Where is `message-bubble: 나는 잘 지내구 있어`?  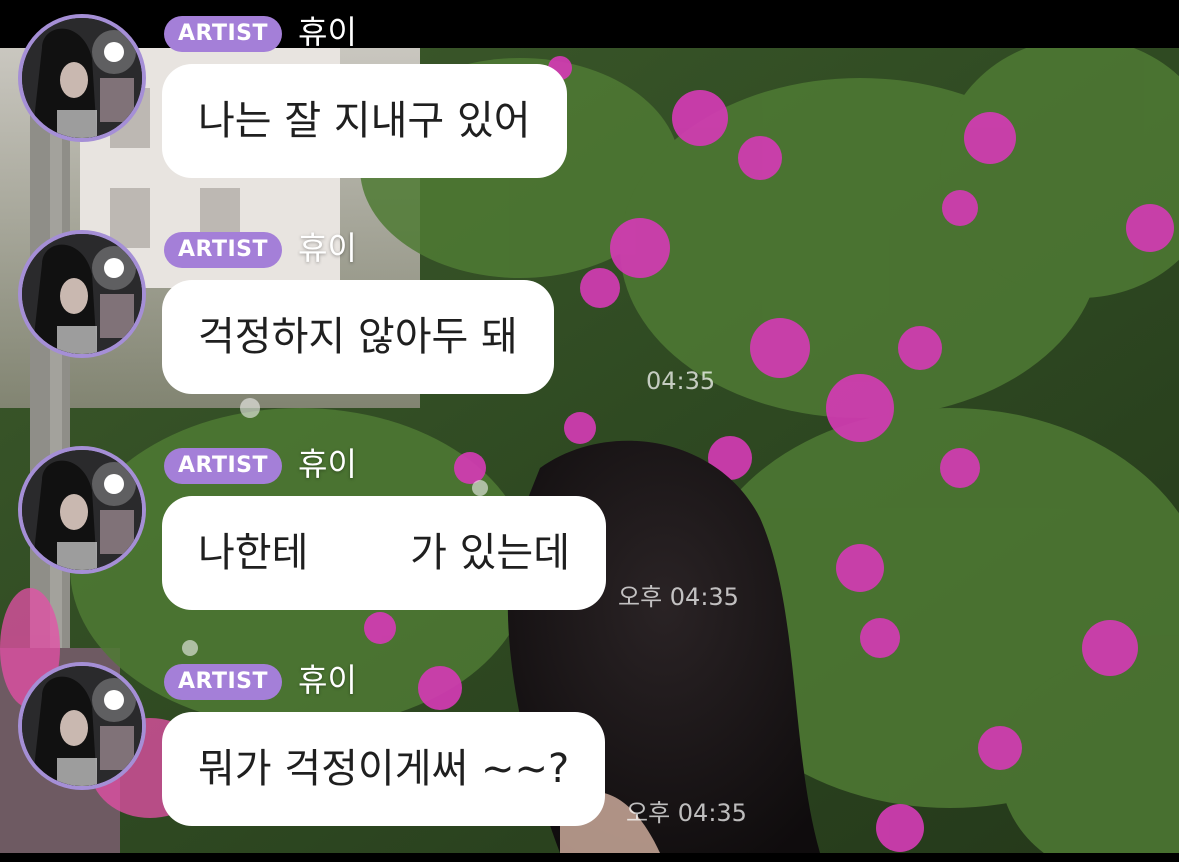
message-bubble: 나는 잘 지내구 있어 is located at coordinates (364, 121).